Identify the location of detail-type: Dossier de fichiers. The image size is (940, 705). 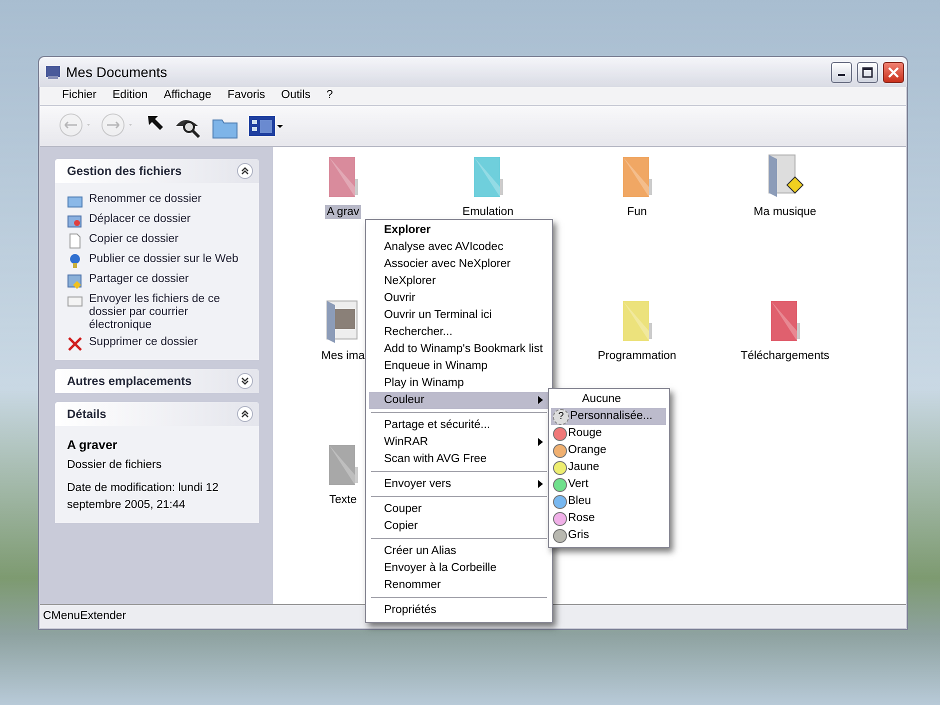
(115, 465).